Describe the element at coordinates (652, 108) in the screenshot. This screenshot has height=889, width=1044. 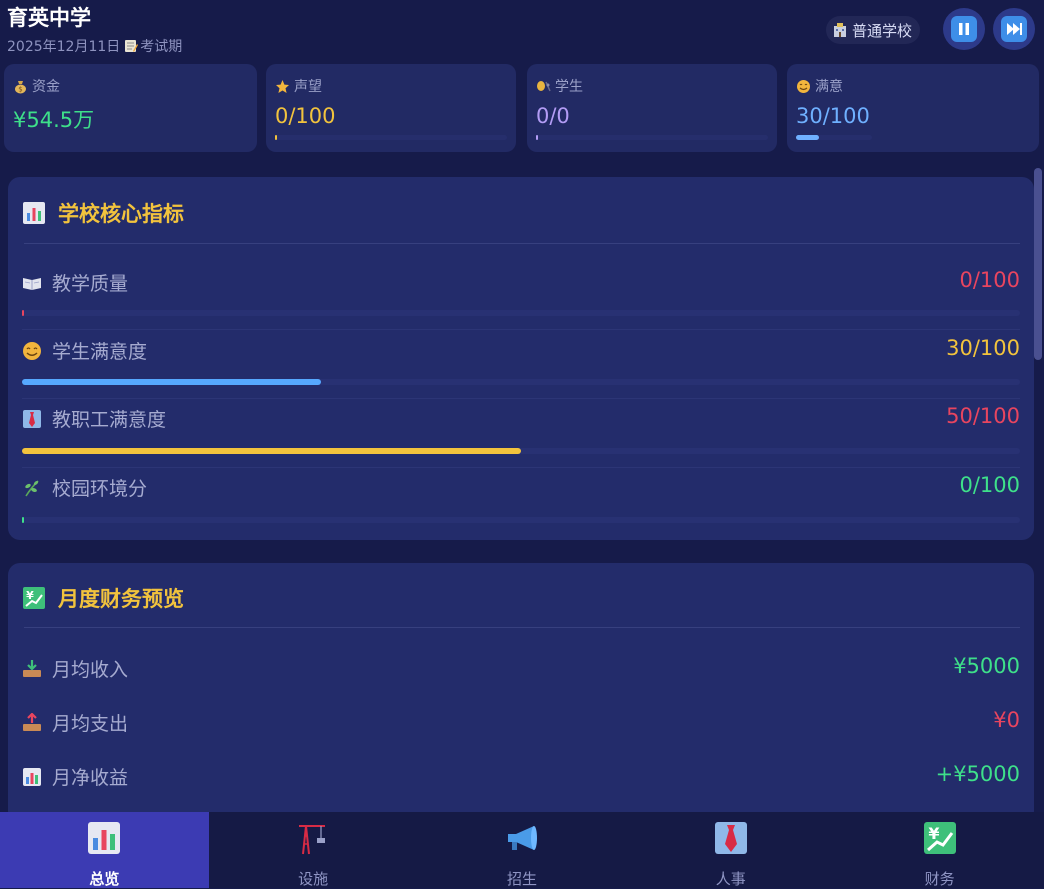
I see `stat-card-students: 学生 0/0` at that location.